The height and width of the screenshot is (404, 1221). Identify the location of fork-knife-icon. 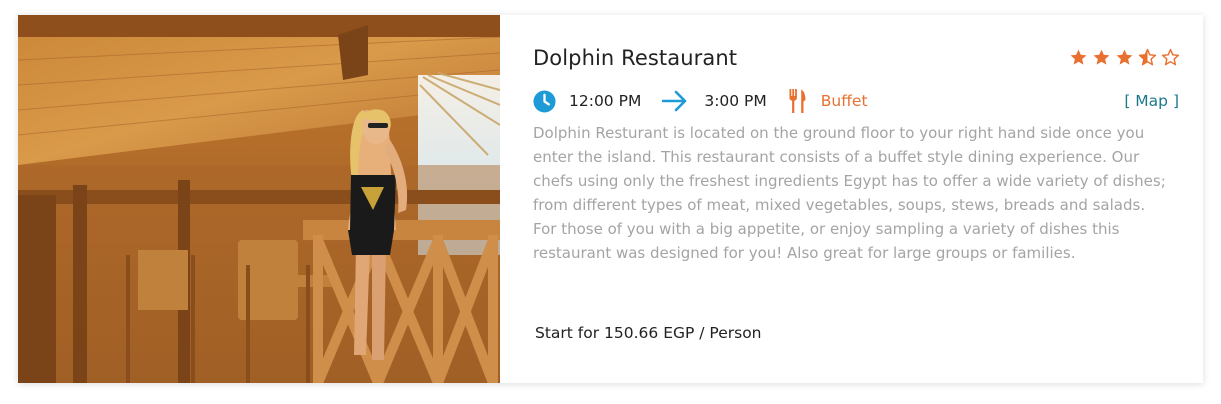
(797, 101).